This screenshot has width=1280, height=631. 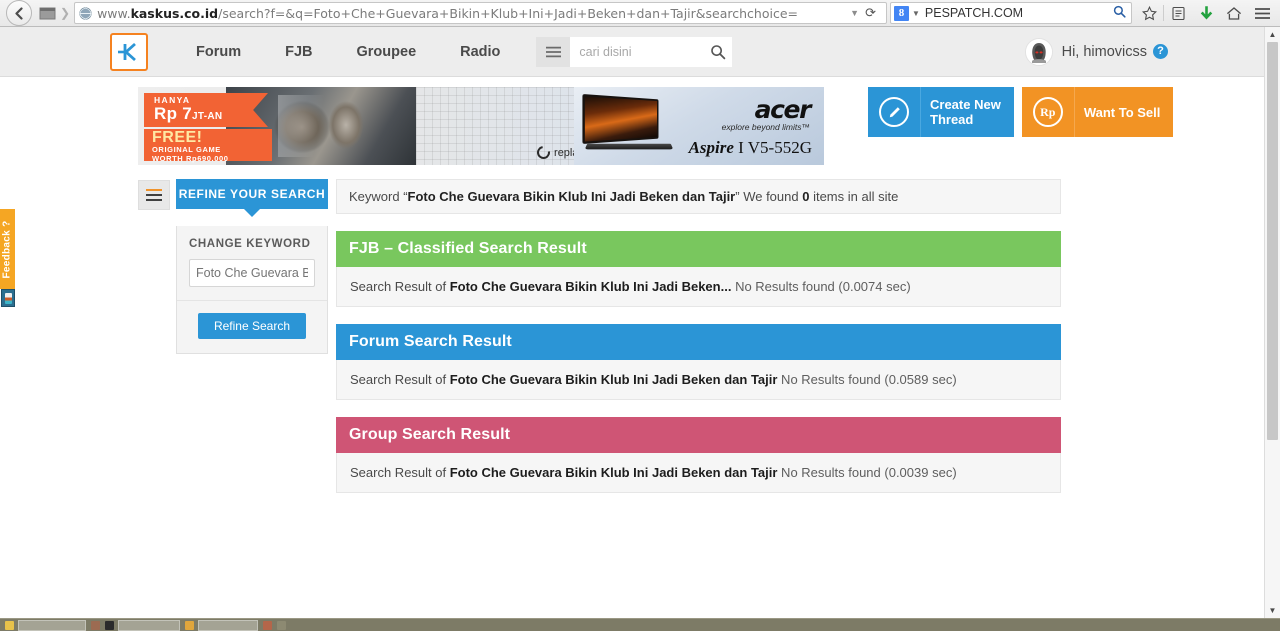 What do you see at coordinates (1234, 13) in the screenshot?
I see `home-icon` at bounding box center [1234, 13].